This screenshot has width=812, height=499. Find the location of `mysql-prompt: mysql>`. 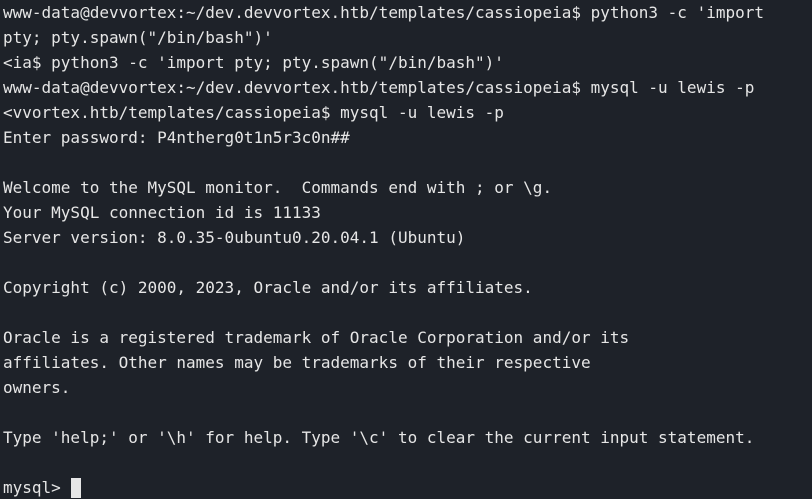

mysql-prompt: mysql> is located at coordinates (32, 487).